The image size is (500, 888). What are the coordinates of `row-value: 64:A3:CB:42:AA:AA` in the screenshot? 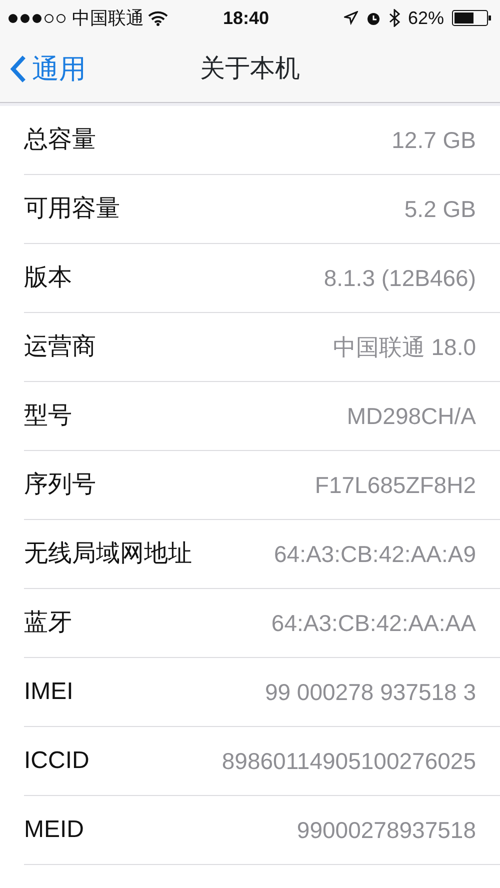 It's located at (373, 623).